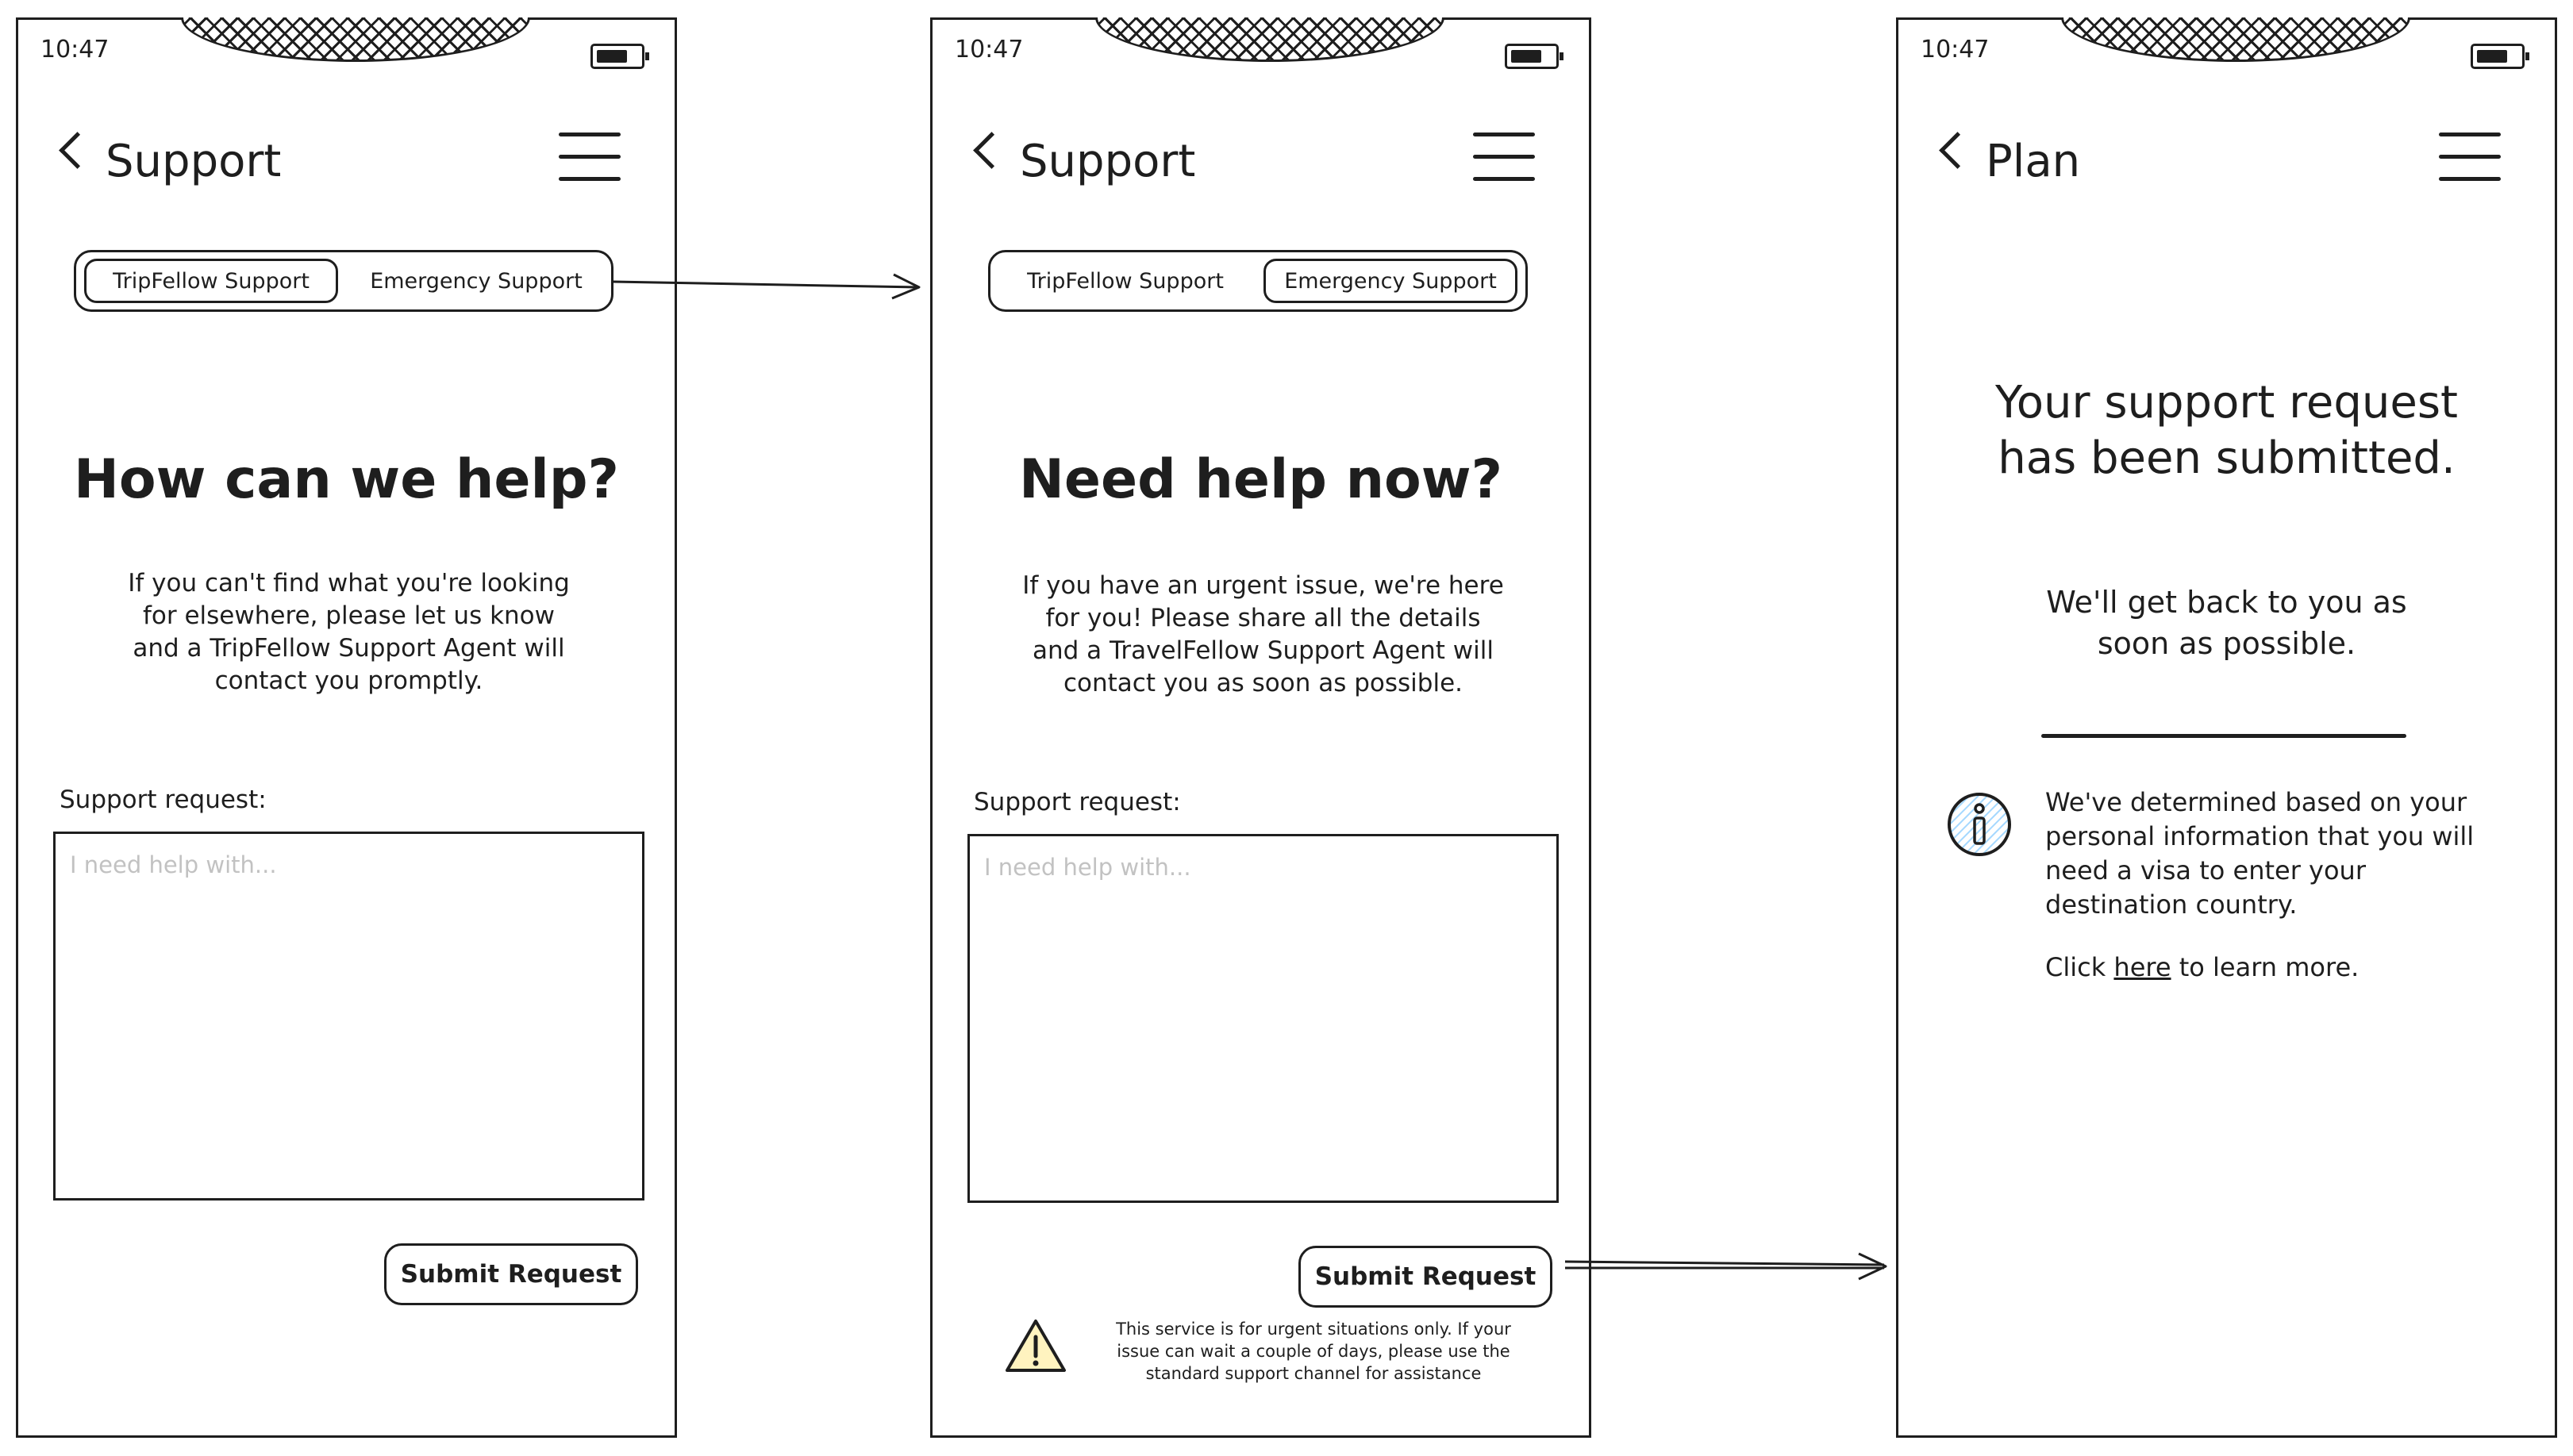  Describe the element at coordinates (2203, 967) in the screenshot. I see `learn-more-line: Click here to learn more.` at that location.